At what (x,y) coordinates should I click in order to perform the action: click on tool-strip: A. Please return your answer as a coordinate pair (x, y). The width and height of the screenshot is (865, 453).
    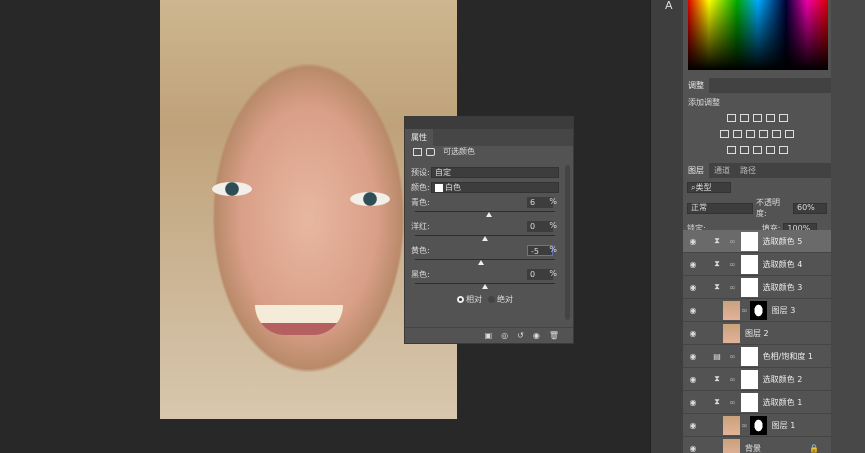
    Looking at the image, I should click on (666, 226).